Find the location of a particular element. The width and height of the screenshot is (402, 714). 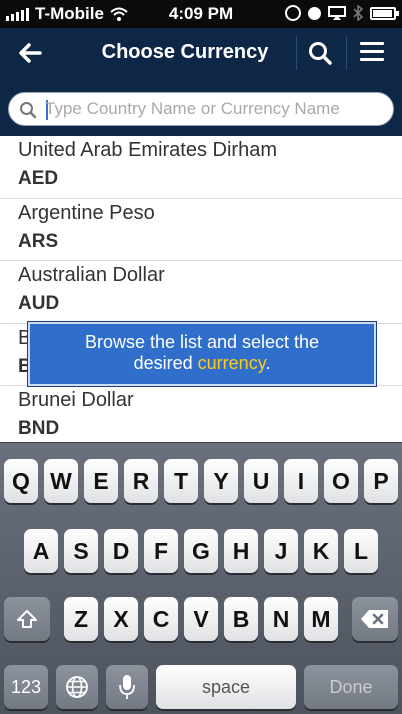

globe-icon is located at coordinates (77, 687).